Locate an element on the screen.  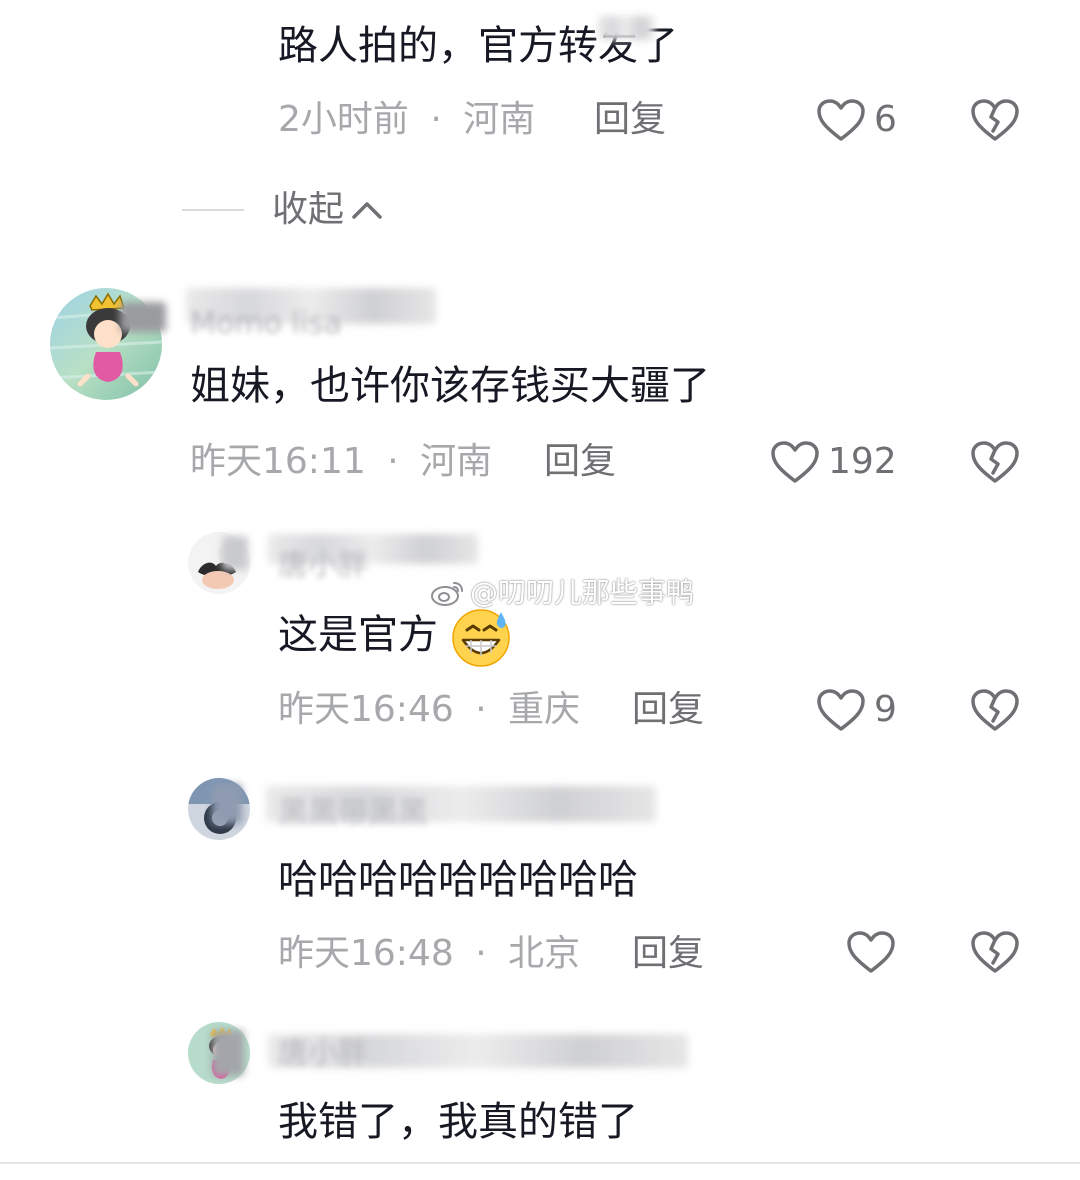
comment-meta: 2小时前 · 河南 is located at coordinates (406, 120).